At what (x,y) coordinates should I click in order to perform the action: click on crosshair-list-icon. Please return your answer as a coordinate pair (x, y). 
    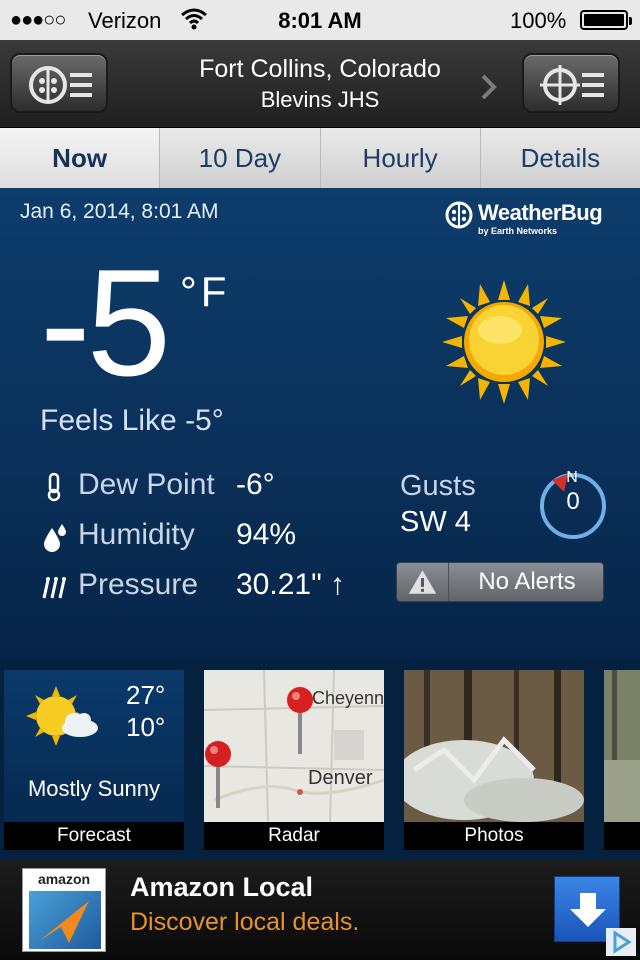
    Looking at the image, I should click on (572, 85).